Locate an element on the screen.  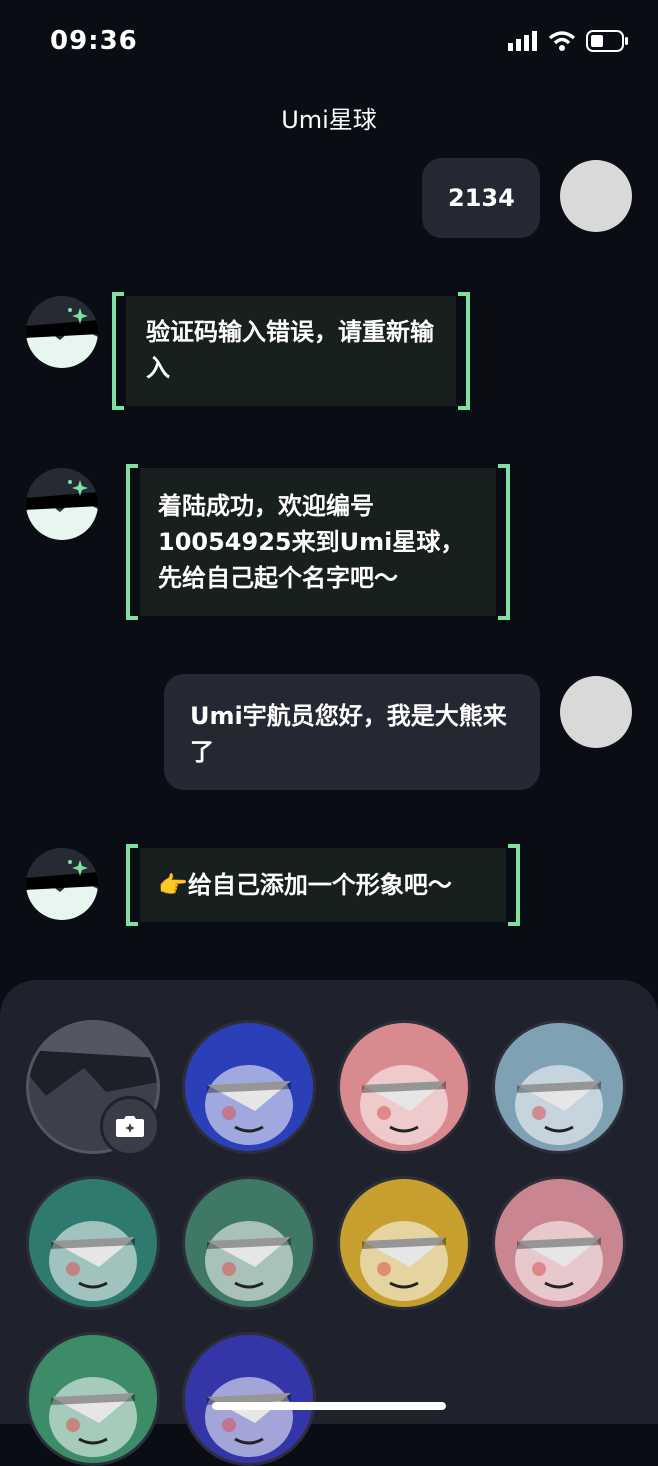
message-text: 👉给自己添加一个形象吧～ is located at coordinates (305, 885).